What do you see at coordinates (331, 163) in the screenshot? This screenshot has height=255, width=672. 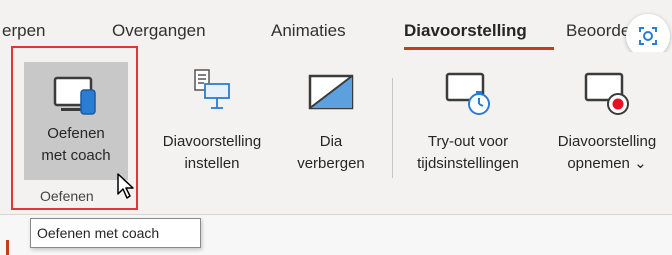 I see `hide-label-line2: verbergen` at bounding box center [331, 163].